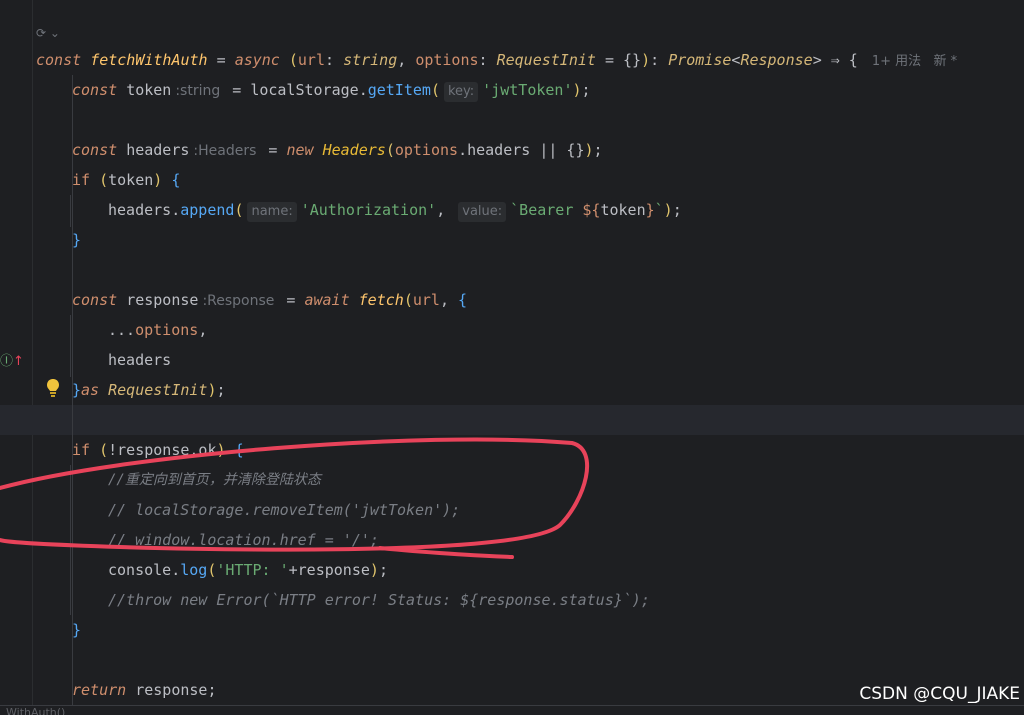 This screenshot has width=1024, height=715. Describe the element at coordinates (252, 570) in the screenshot. I see `string: 'HTTP: '` at that location.